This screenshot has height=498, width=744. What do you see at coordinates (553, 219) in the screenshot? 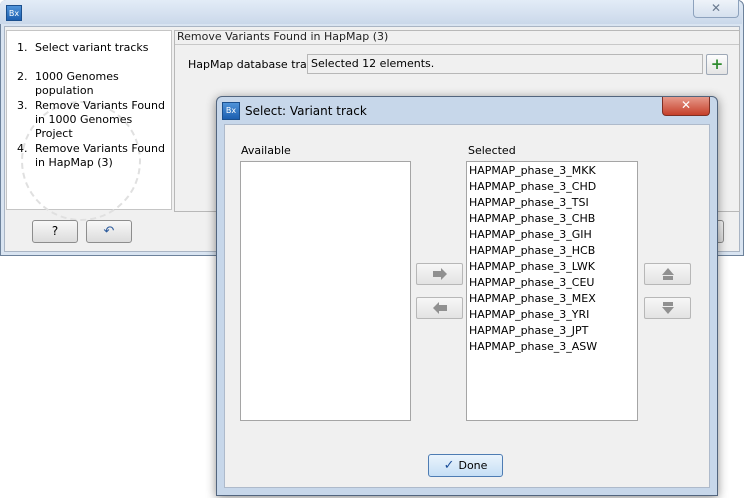
I see `list-item: HAPMAP_phase_3_CHB` at bounding box center [553, 219].